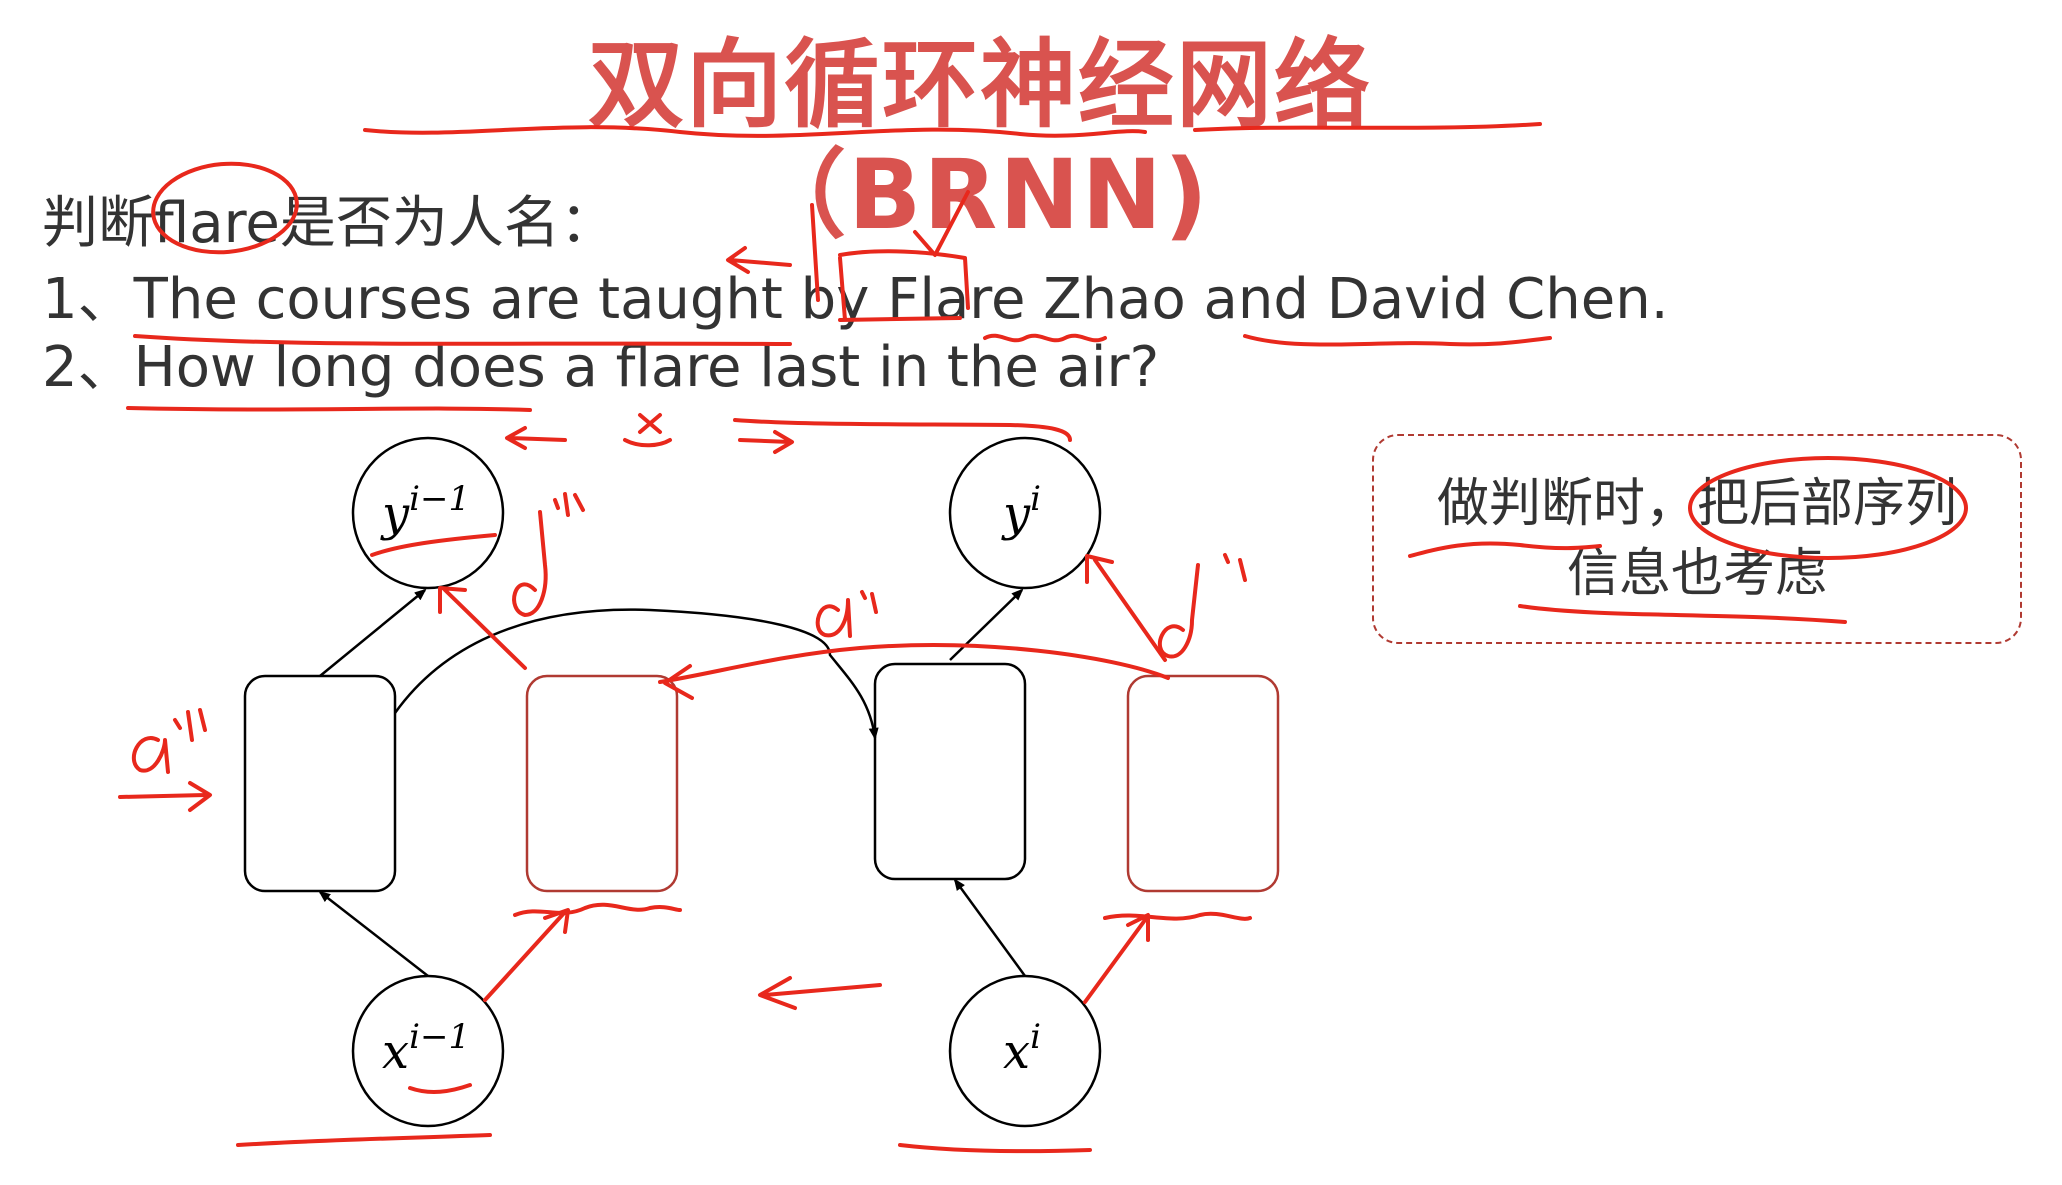 The height and width of the screenshot is (1185, 2062). What do you see at coordinates (1828, 508) in the screenshot?
I see `note-circle` at bounding box center [1828, 508].